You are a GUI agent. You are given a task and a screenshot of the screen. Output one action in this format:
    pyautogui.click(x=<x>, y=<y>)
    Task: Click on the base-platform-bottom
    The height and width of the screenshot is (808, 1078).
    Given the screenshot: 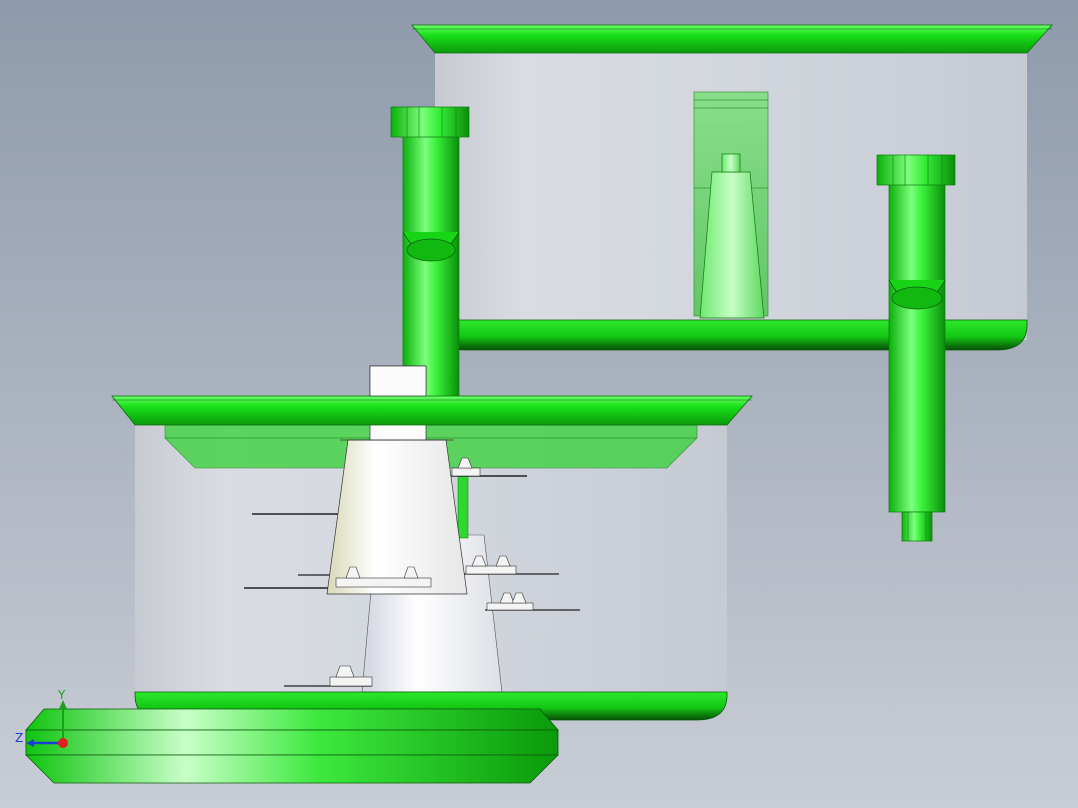 What is the action you would take?
    pyautogui.click(x=292, y=769)
    